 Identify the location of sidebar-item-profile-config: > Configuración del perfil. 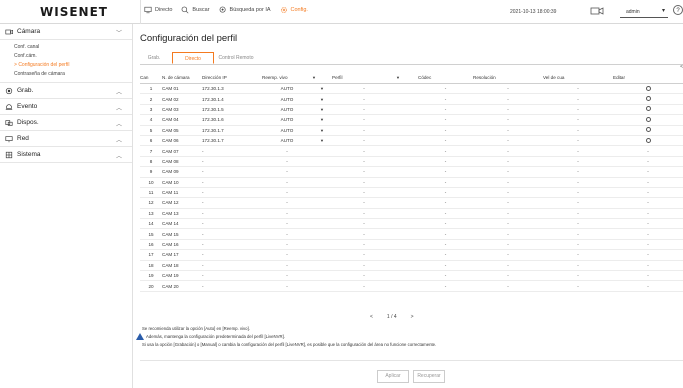
(73, 65).